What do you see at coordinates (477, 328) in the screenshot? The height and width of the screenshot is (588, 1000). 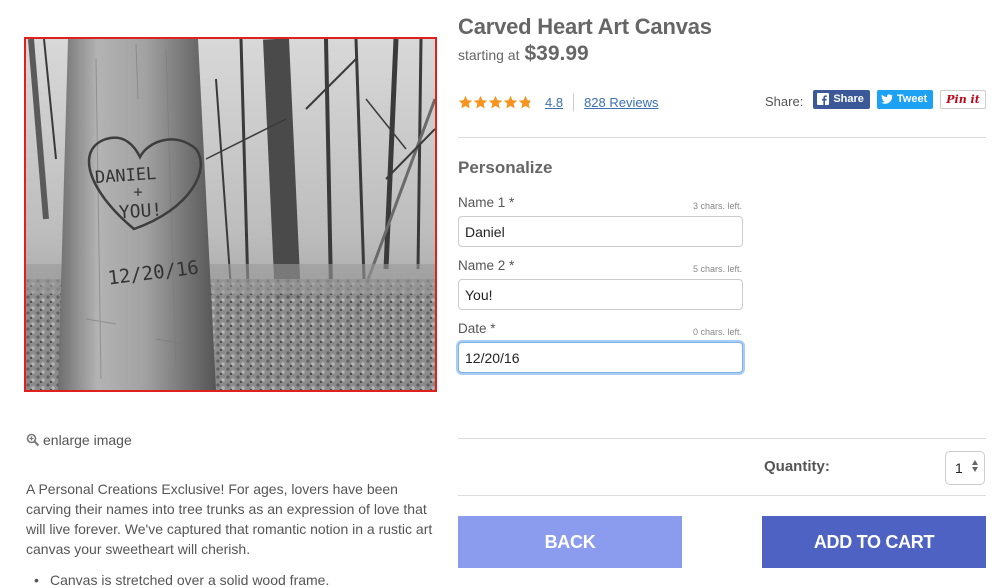 I see `date-label: Date *` at bounding box center [477, 328].